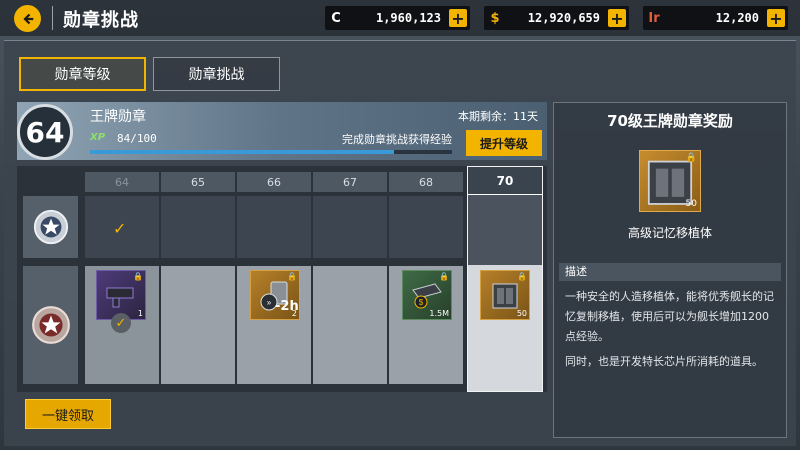 The height and width of the screenshot is (450, 800). What do you see at coordinates (118, 117) in the screenshot?
I see `badge-name: 王牌勋章` at bounding box center [118, 117].